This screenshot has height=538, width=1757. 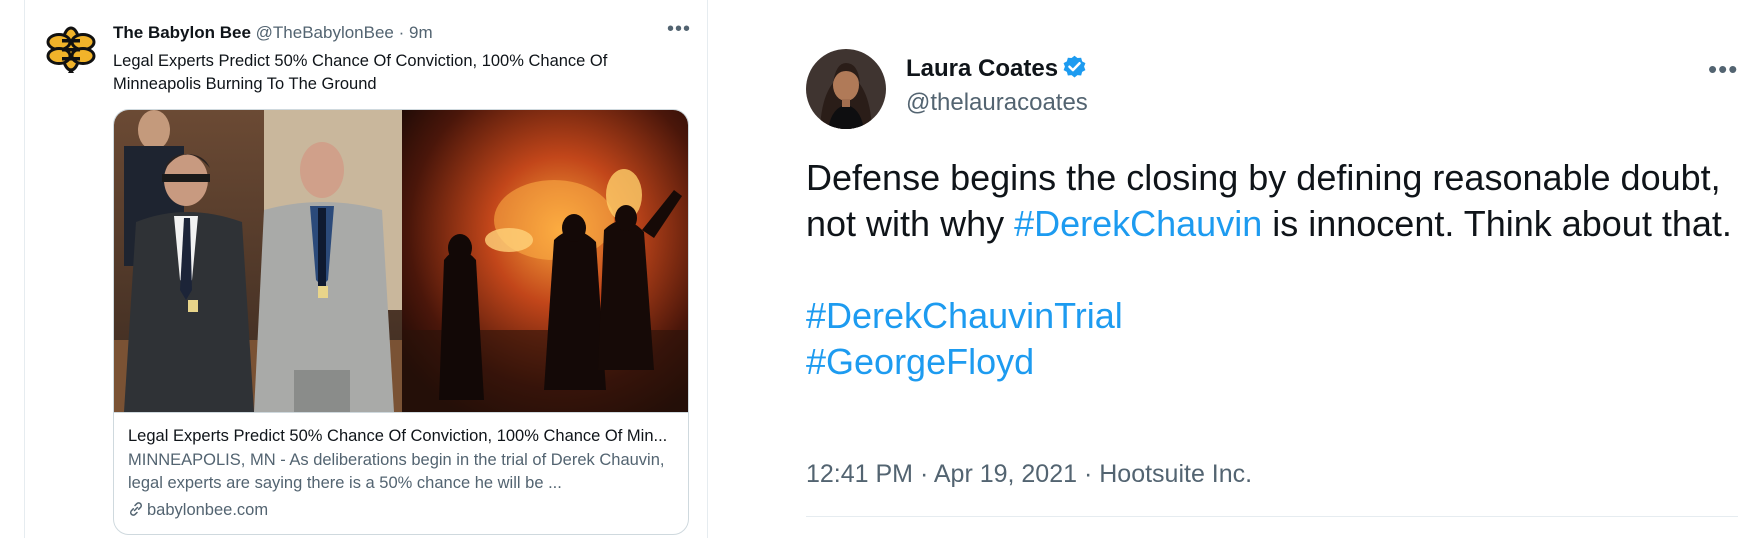 I want to click on tweet-source: Hootsuite Inc., so click(x=1175, y=474).